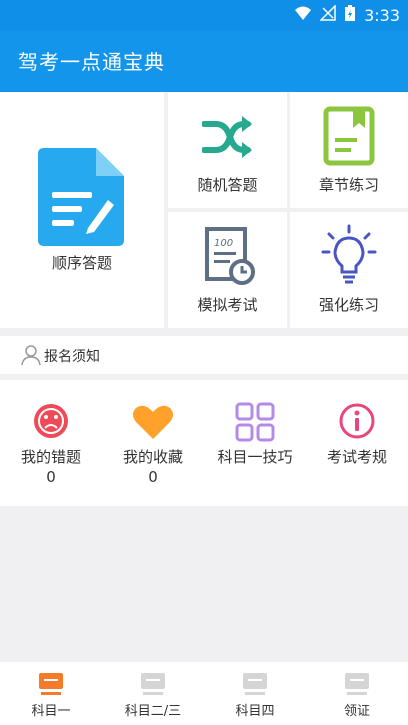  Describe the element at coordinates (255, 457) in the screenshot. I see `subject-one-tips-label: 科目一技巧` at that location.